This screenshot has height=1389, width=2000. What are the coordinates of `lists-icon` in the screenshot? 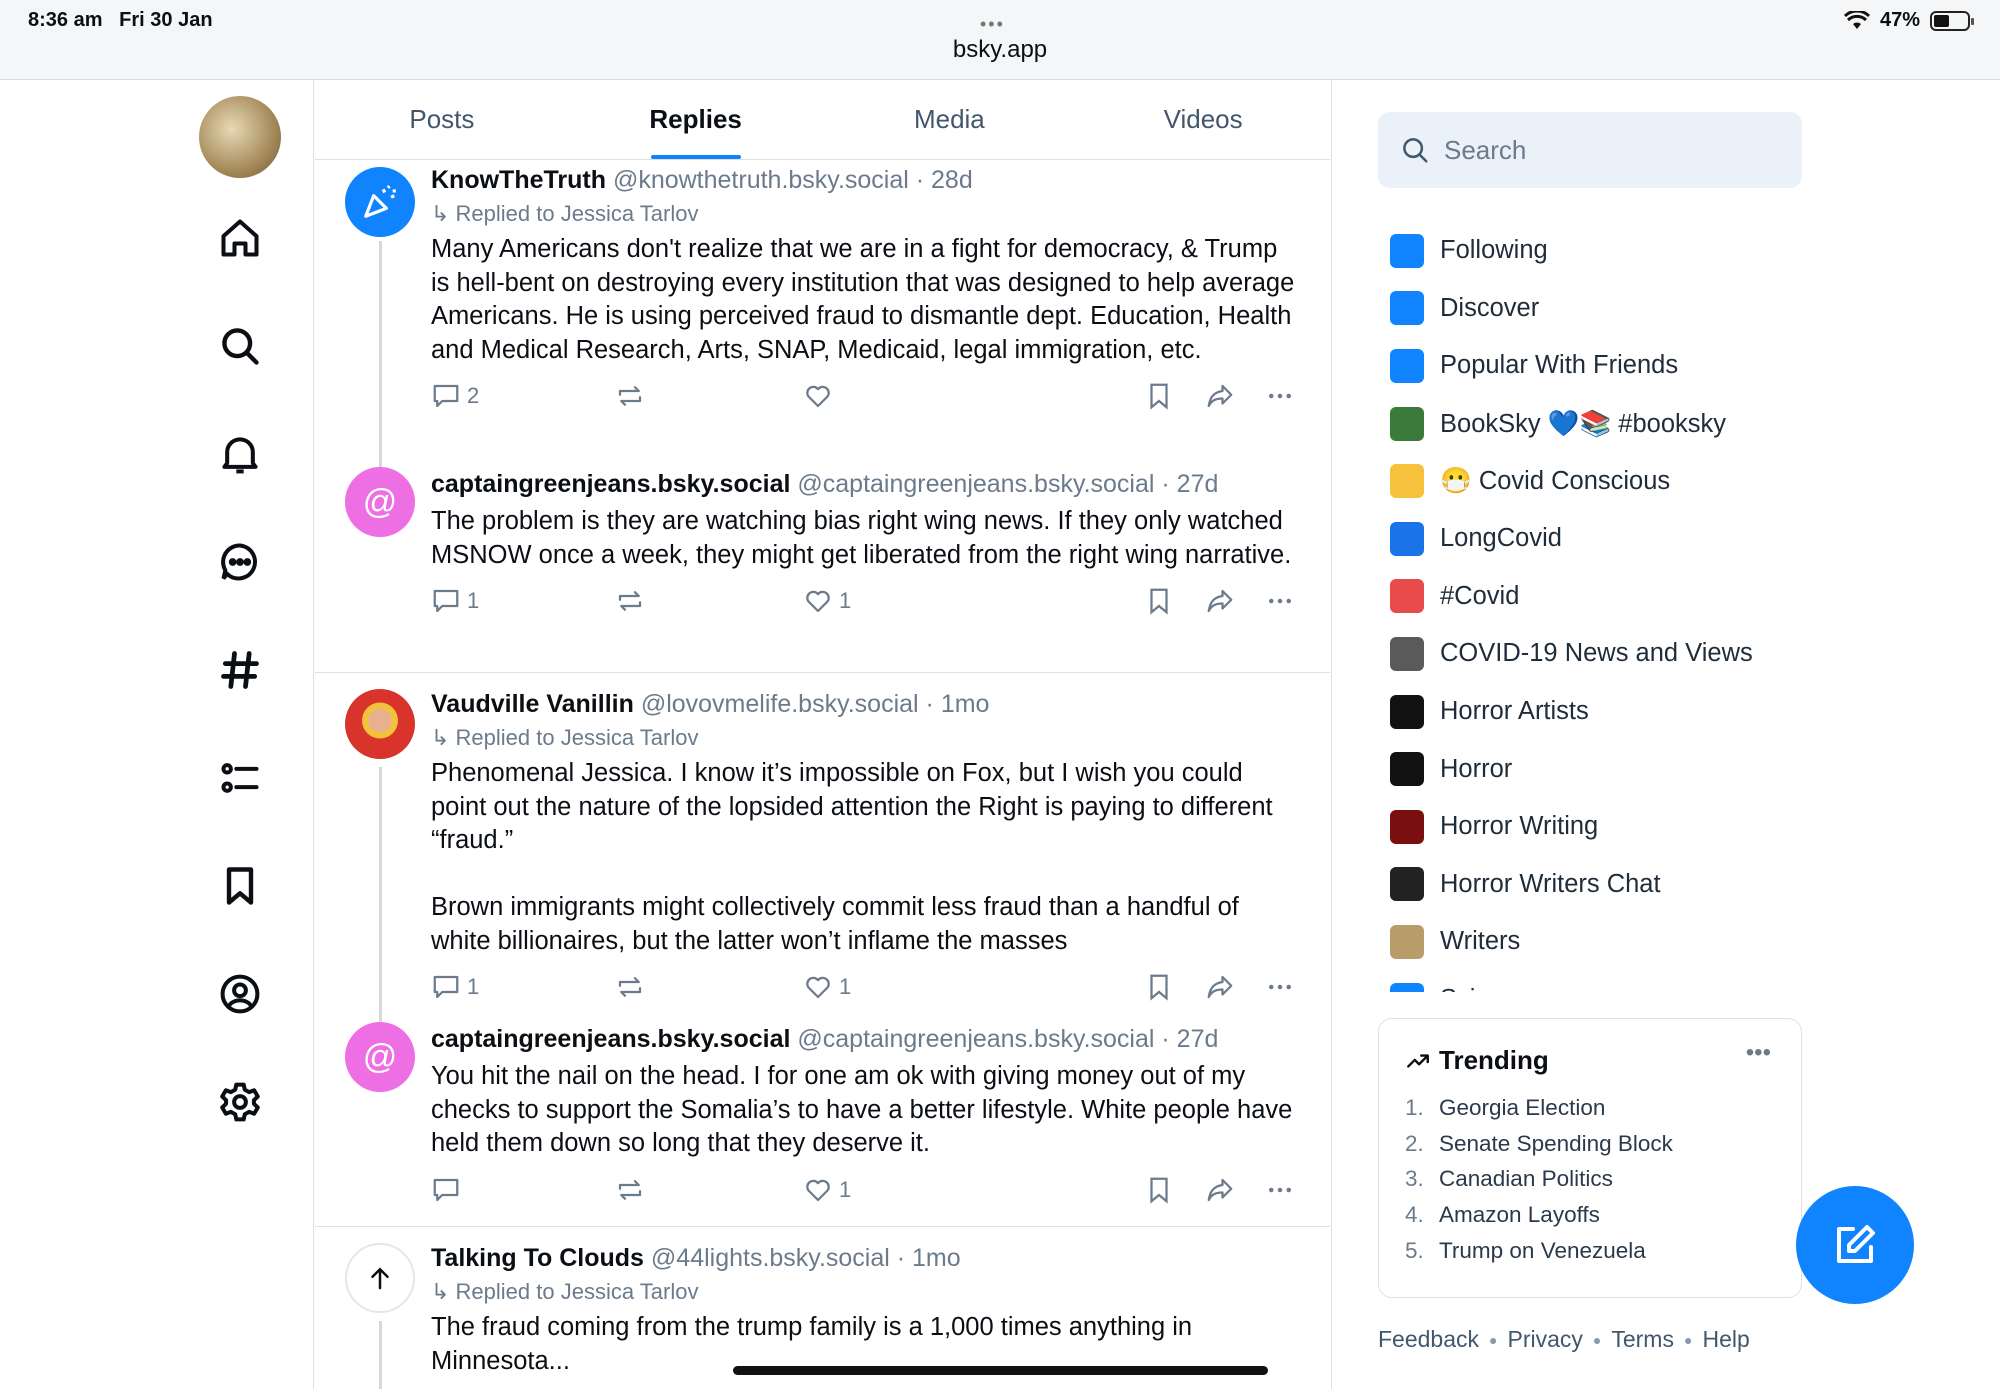 It's located at (240, 778).